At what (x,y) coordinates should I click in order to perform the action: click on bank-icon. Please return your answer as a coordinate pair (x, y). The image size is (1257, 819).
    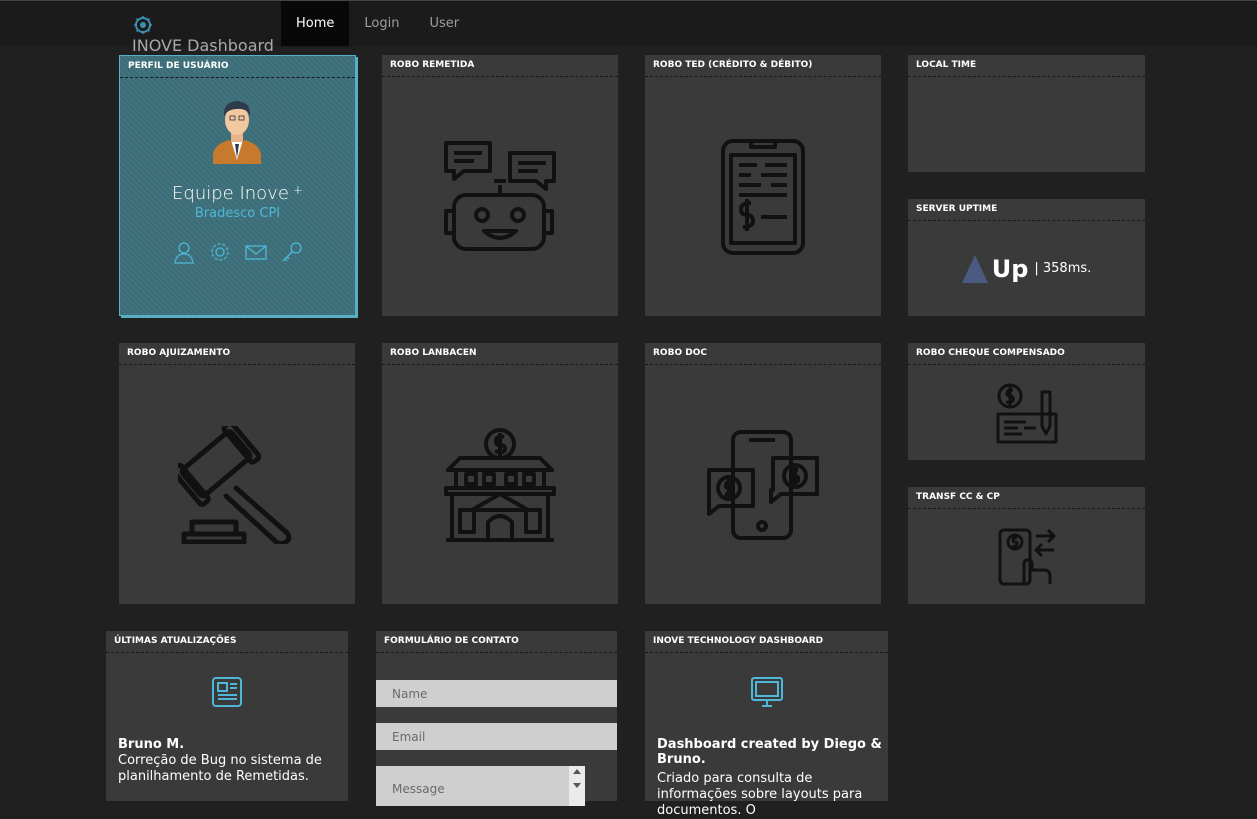
    Looking at the image, I should click on (500, 484).